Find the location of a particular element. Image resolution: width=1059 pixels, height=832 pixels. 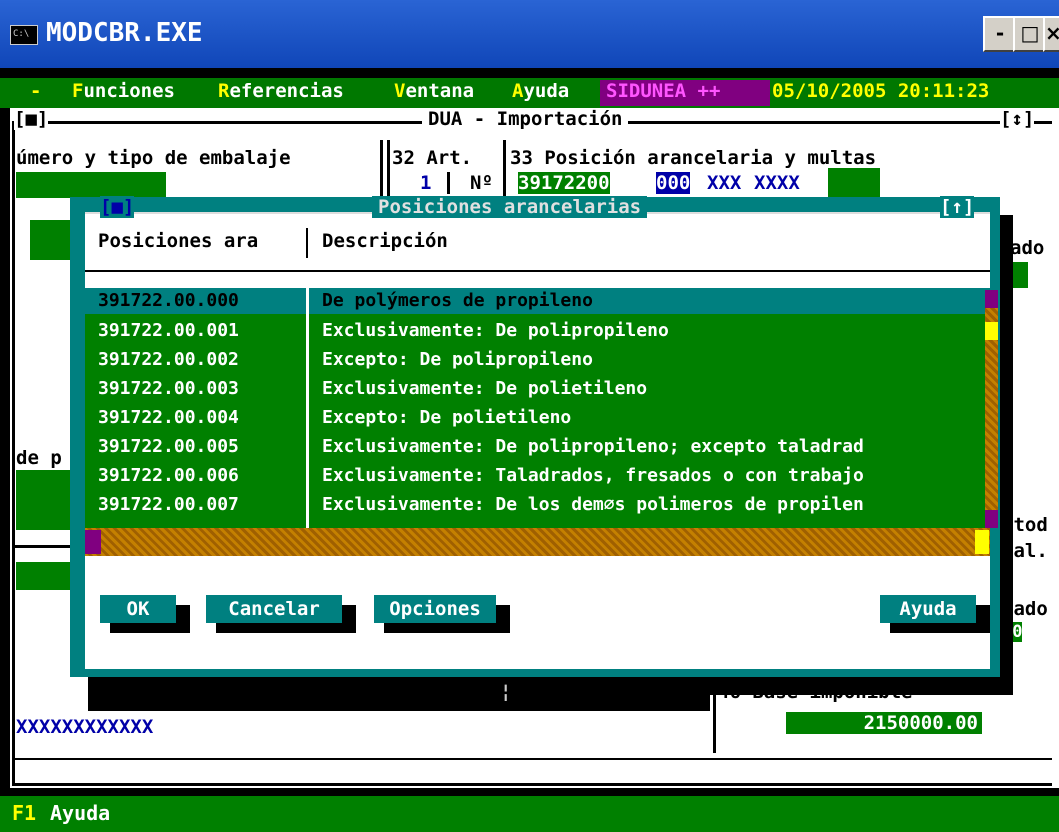

button-label: pciones is located at coordinates (440, 609).